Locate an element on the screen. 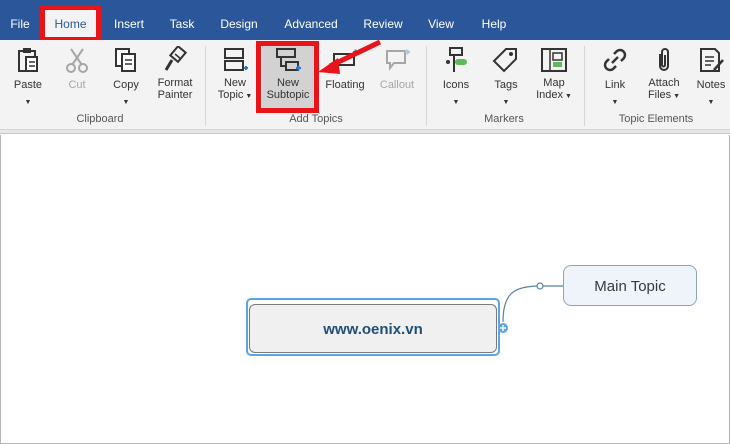 The image size is (730, 444). add-subtopic-plus-icon is located at coordinates (503, 328).